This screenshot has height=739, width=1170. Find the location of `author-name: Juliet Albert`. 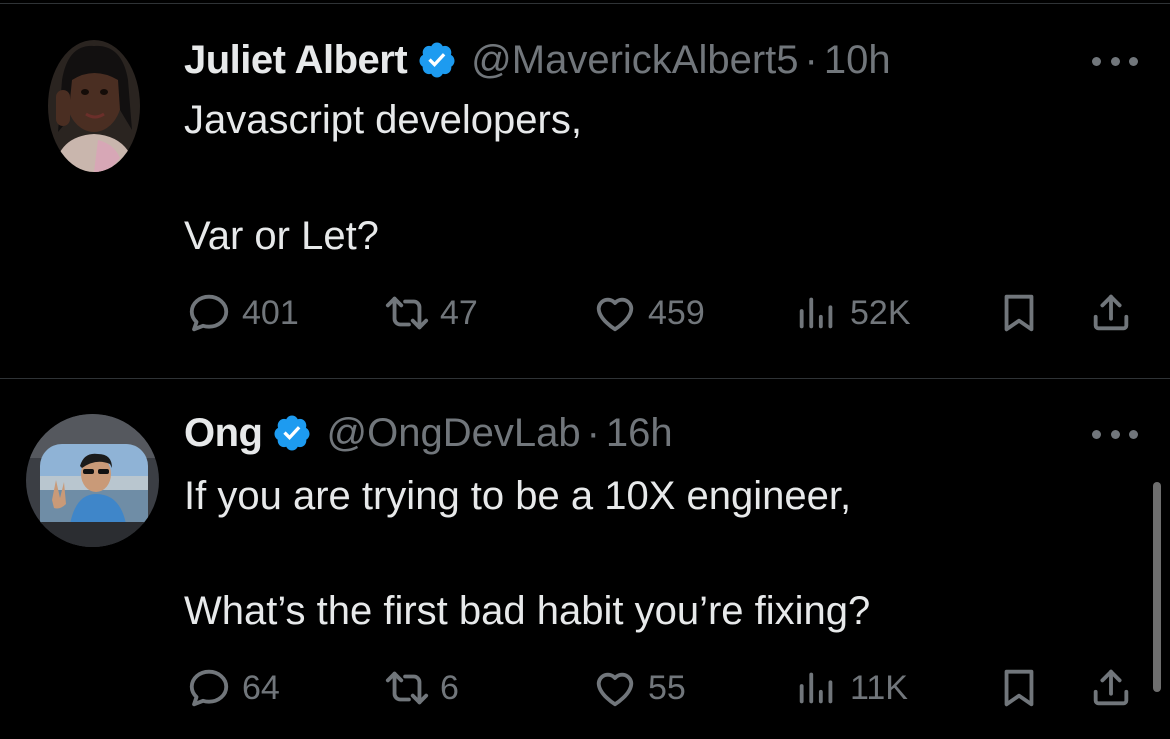

author-name: Juliet Albert is located at coordinates (296, 60).